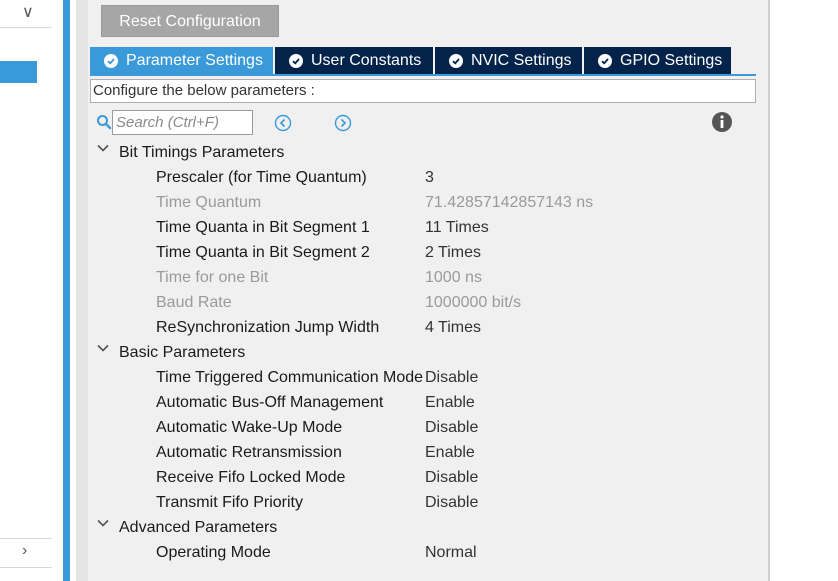 The width and height of the screenshot is (838, 581). Describe the element at coordinates (457, 227) in the screenshot. I see `parameter-value: 11 Times` at that location.